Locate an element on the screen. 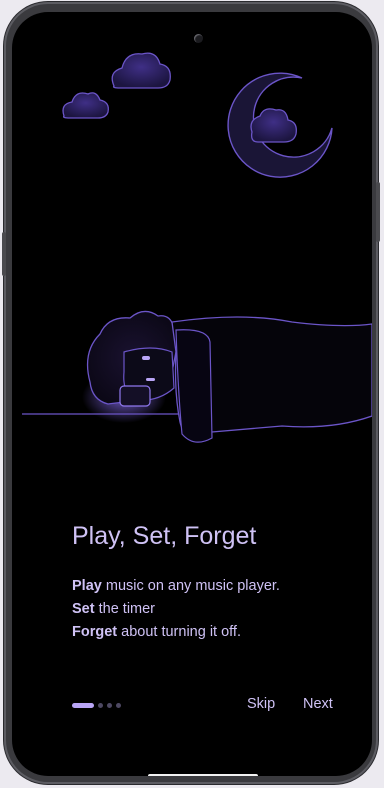 The image size is (384, 788). description-text: music on any music player. is located at coordinates (190, 586).